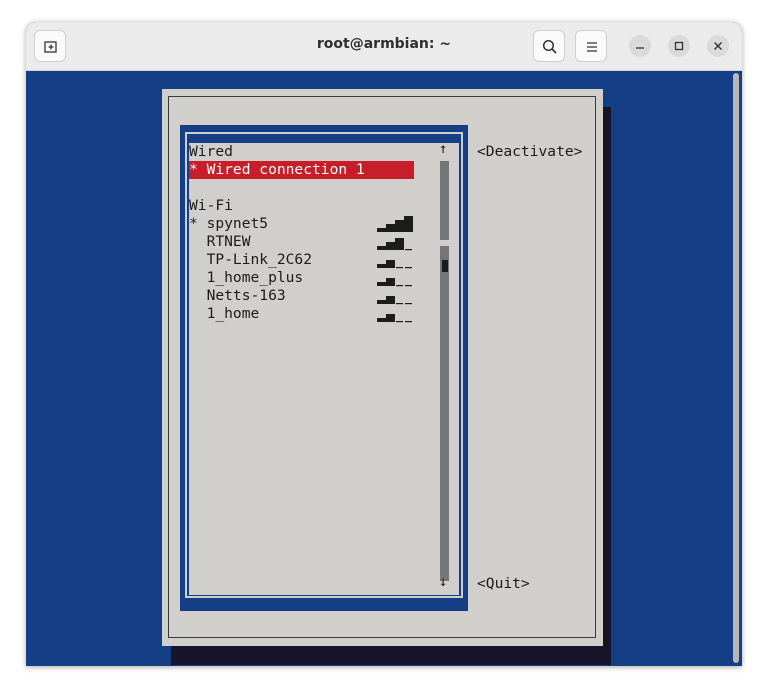 The width and height of the screenshot is (768, 695). I want to click on wifi-network-item: Netts-163, so click(237, 296).